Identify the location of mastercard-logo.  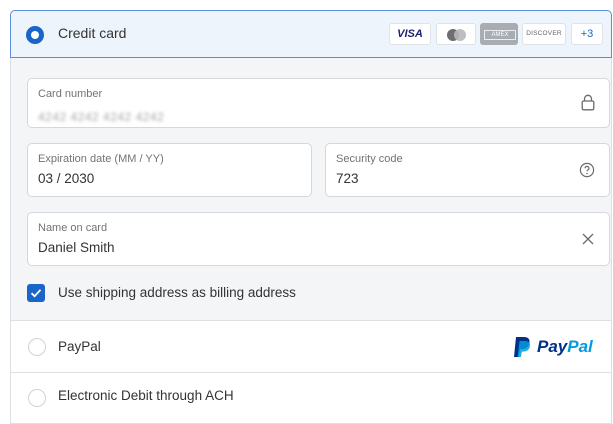
(456, 34).